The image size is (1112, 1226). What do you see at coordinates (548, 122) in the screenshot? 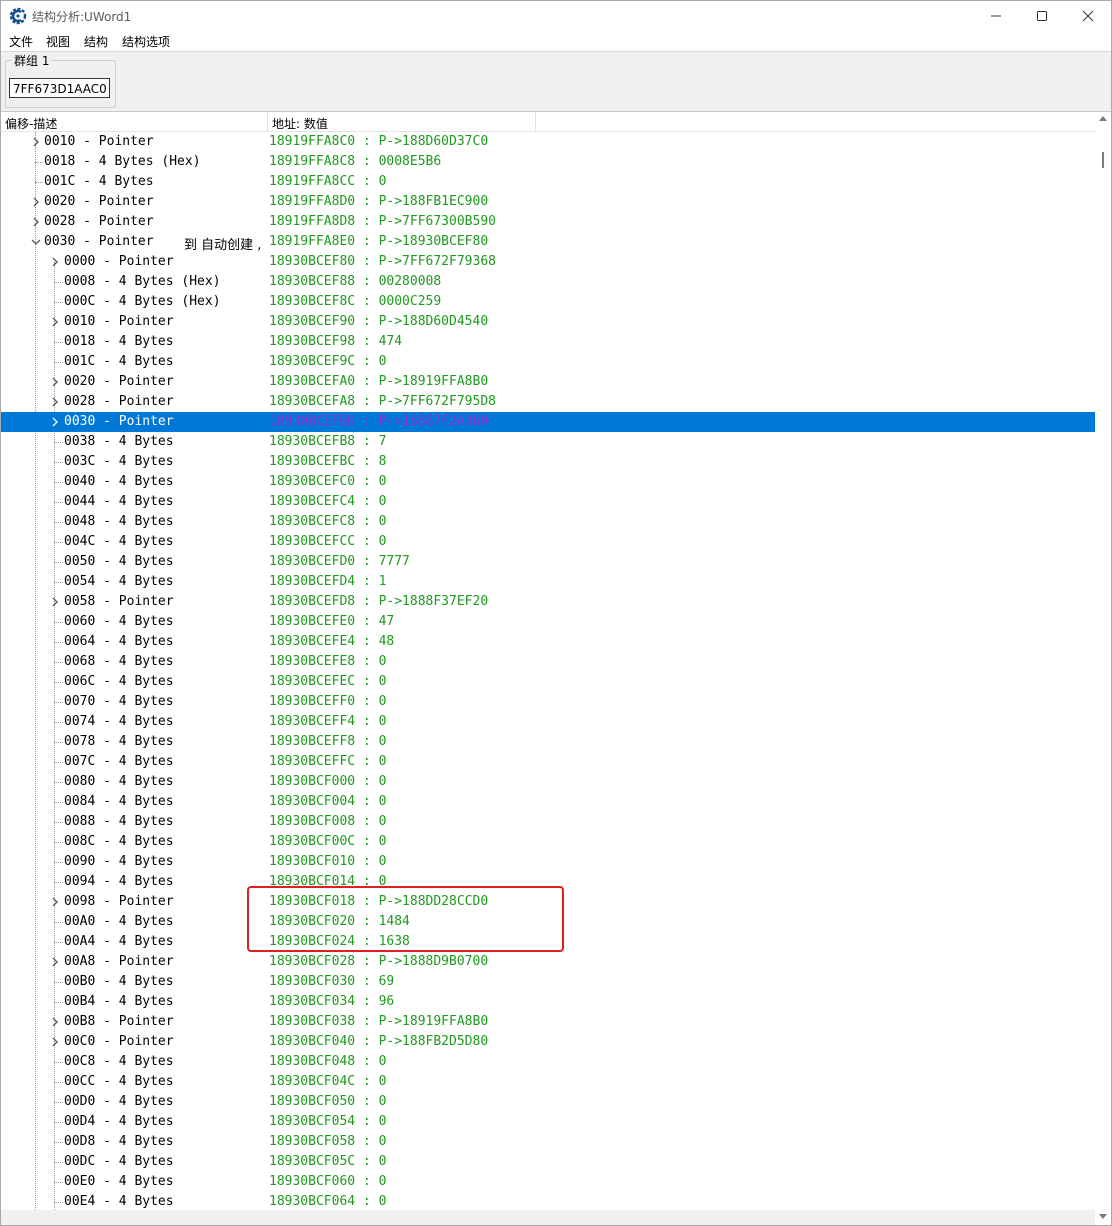
I see `column-header: 偏移-描述 地址: 数值` at bounding box center [548, 122].